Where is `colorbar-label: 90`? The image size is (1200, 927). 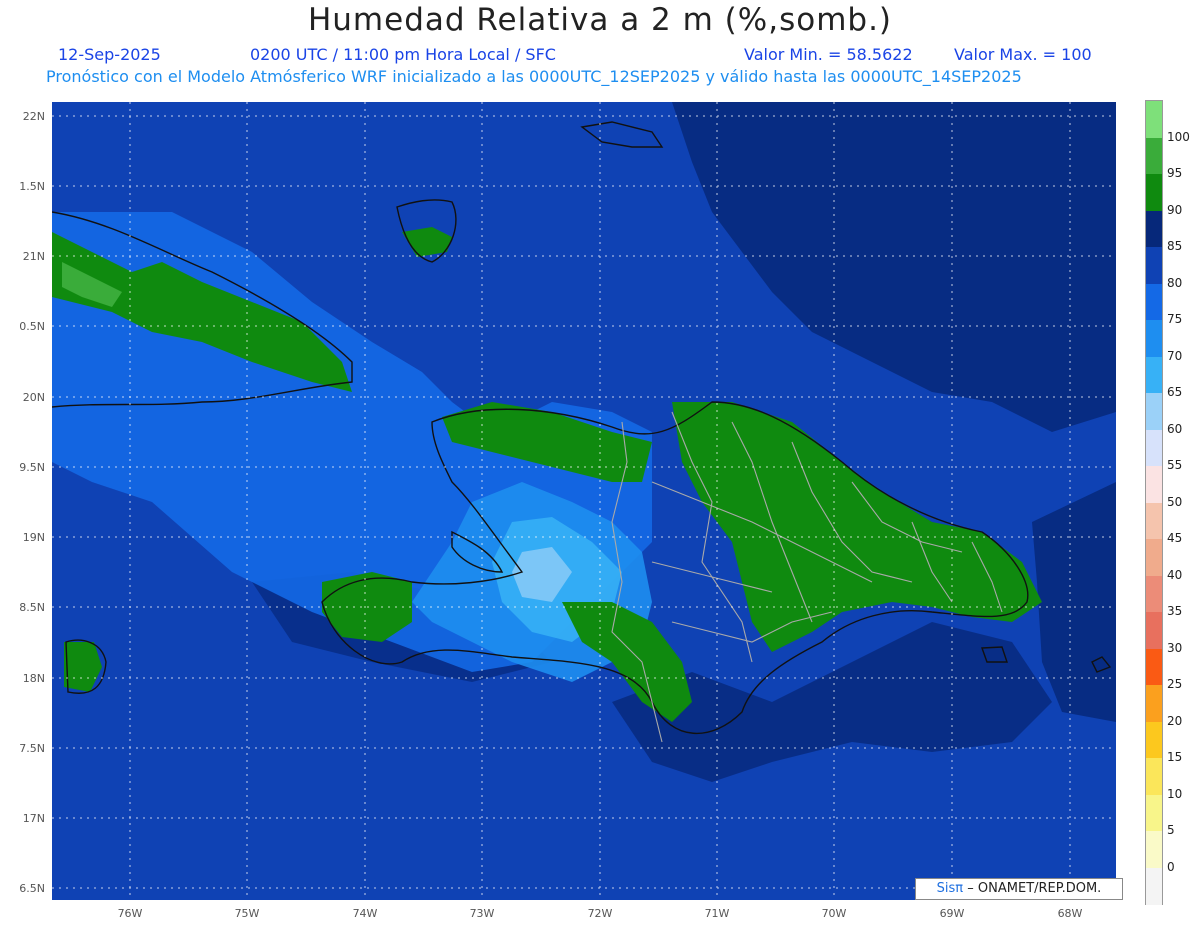 colorbar-label: 90 is located at coordinates (1175, 209).